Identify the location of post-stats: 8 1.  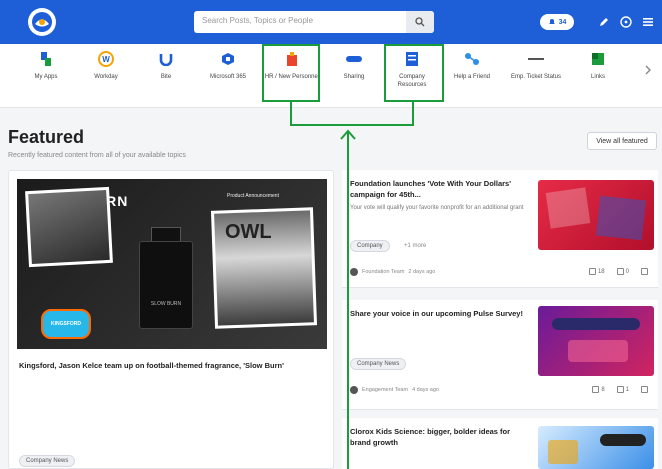
(621, 389).